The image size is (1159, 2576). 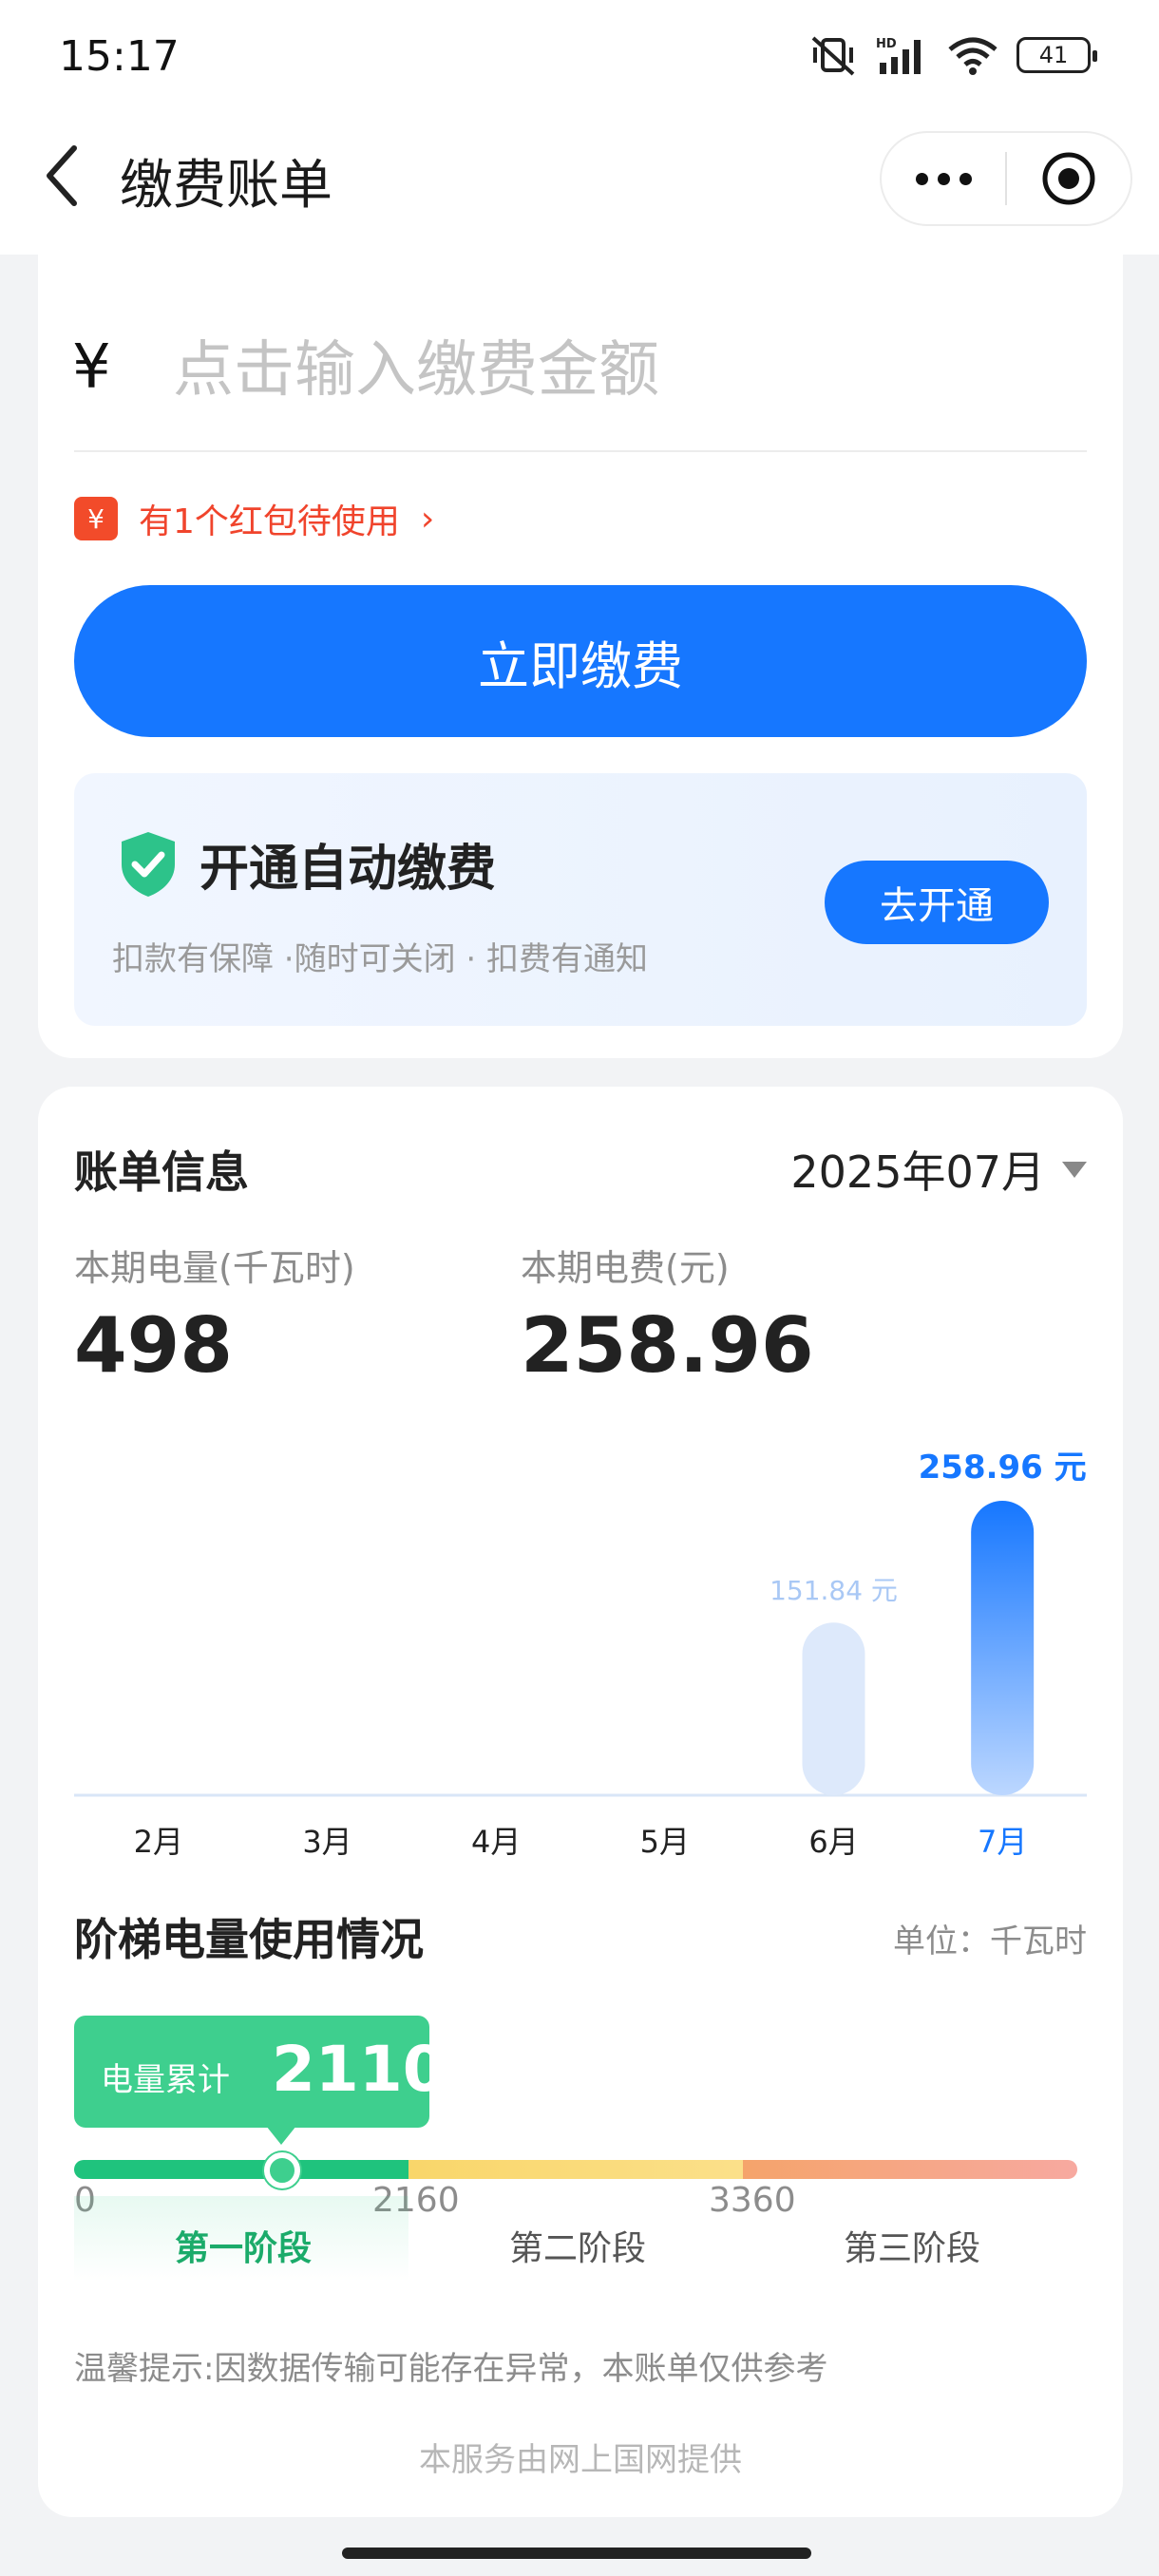 I want to click on badge-pointer, so click(x=281, y=2135).